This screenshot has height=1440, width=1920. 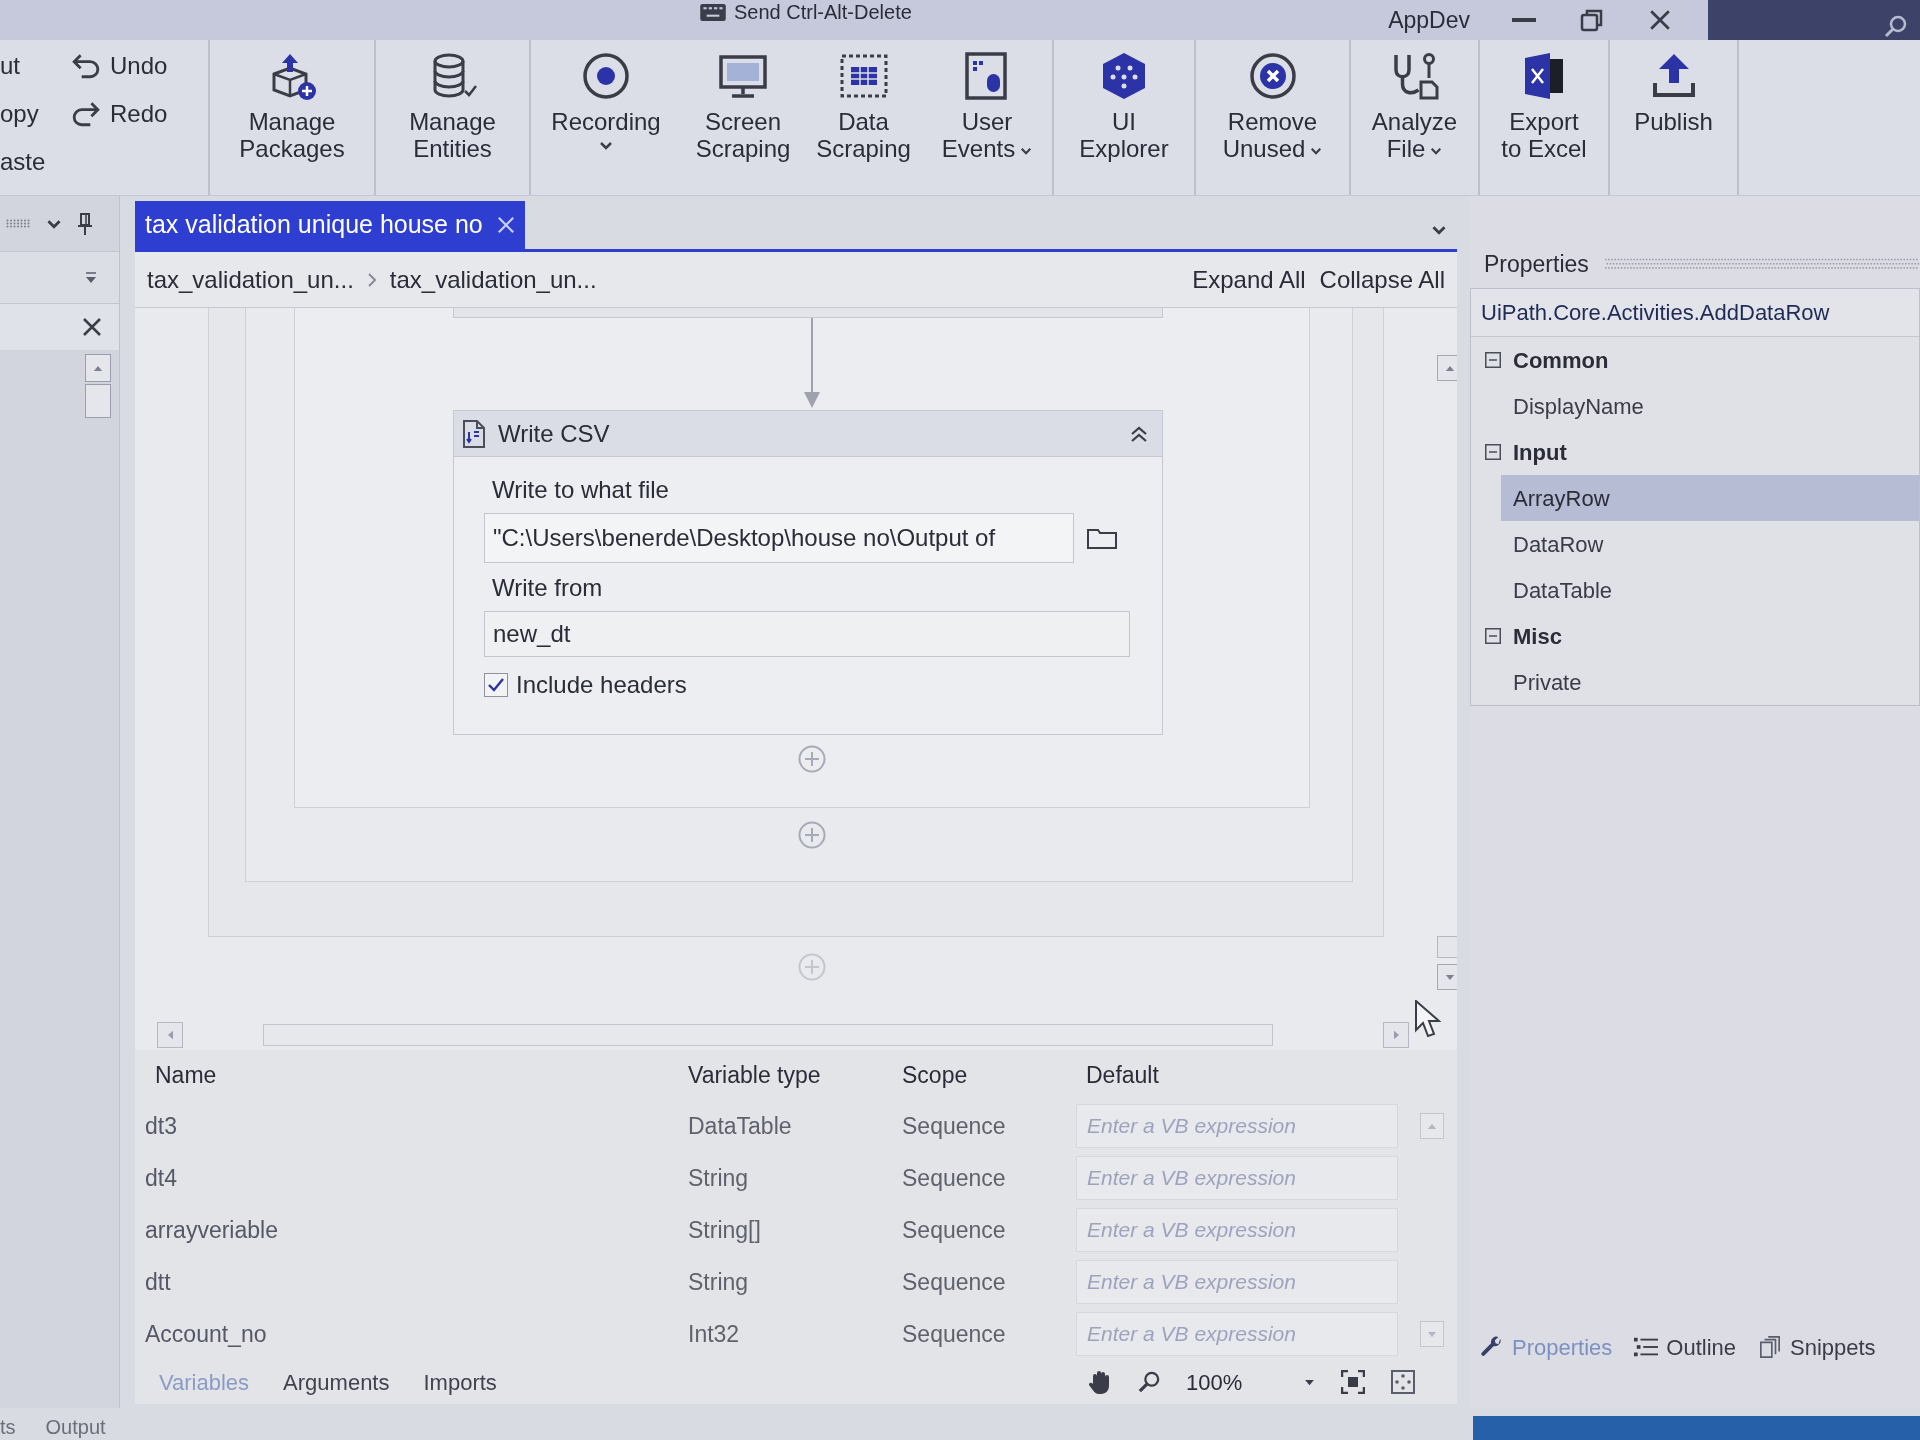 What do you see at coordinates (743, 76) in the screenshot?
I see `monitor-icon` at bounding box center [743, 76].